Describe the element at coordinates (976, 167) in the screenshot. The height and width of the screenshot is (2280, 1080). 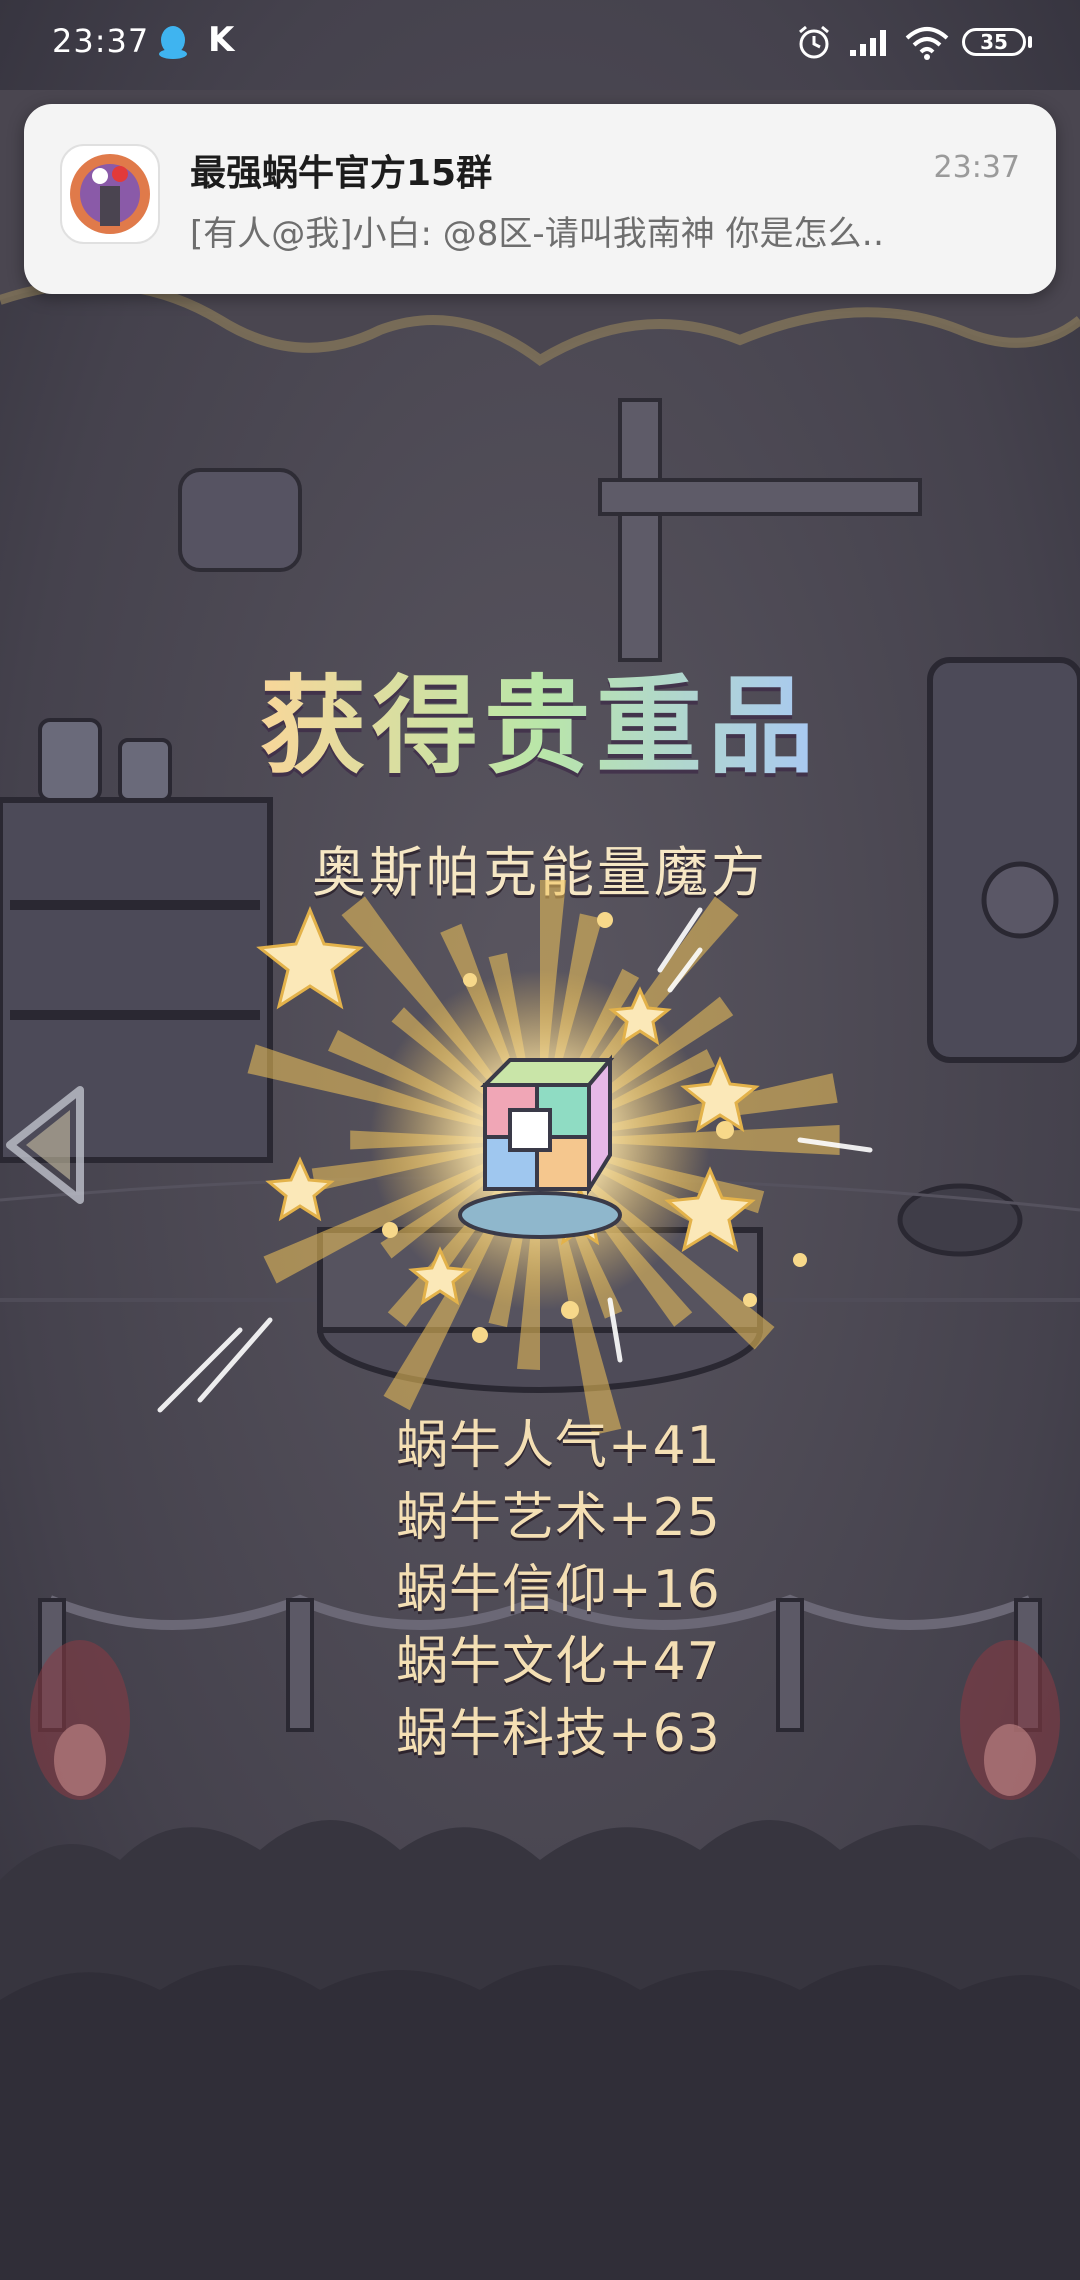
I see `notification-time: 23:37` at that location.